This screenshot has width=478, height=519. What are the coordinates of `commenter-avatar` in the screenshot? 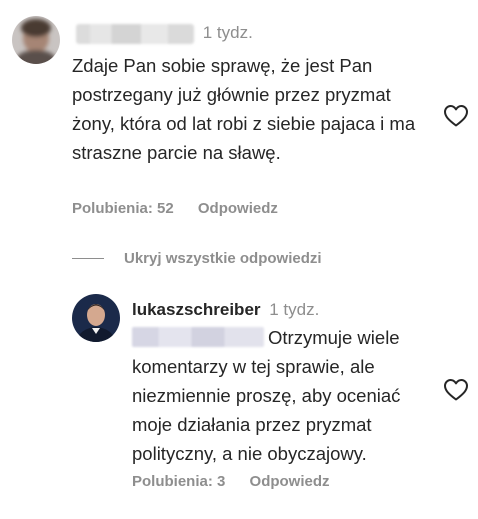 It's located at (36, 40).